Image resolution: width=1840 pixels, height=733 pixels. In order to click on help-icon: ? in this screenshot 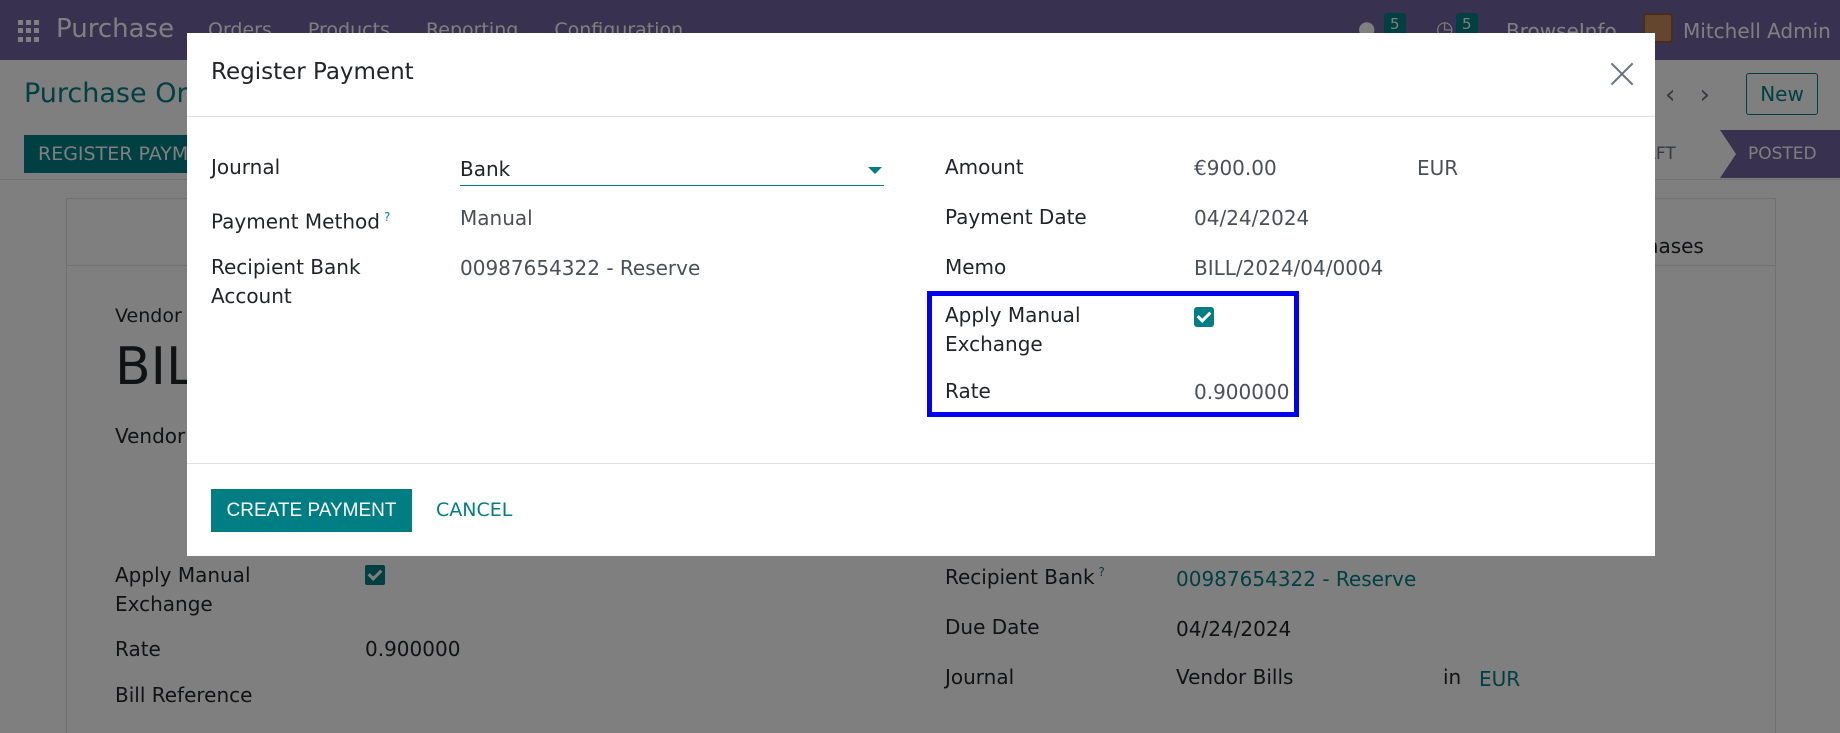, I will do `click(387, 217)`.